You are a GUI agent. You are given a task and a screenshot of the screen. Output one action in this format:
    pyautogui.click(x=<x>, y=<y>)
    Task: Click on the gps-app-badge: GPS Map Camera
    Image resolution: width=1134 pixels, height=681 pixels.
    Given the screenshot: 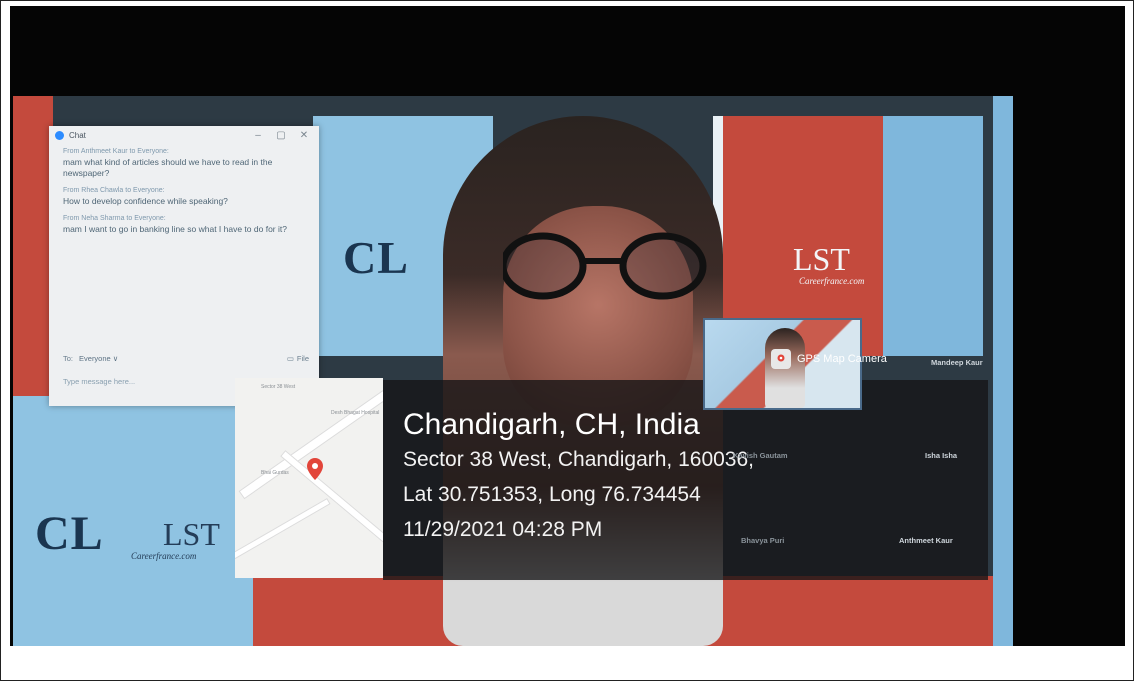 What is the action you would take?
    pyautogui.click(x=829, y=359)
    